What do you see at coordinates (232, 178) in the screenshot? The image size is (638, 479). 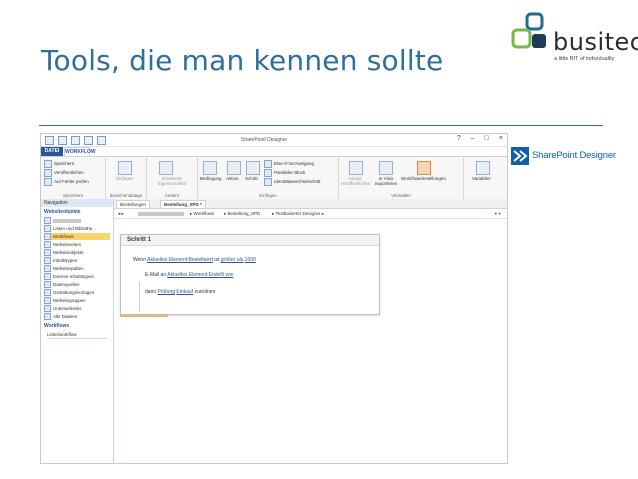 I see `action-button: Aktion` at bounding box center [232, 178].